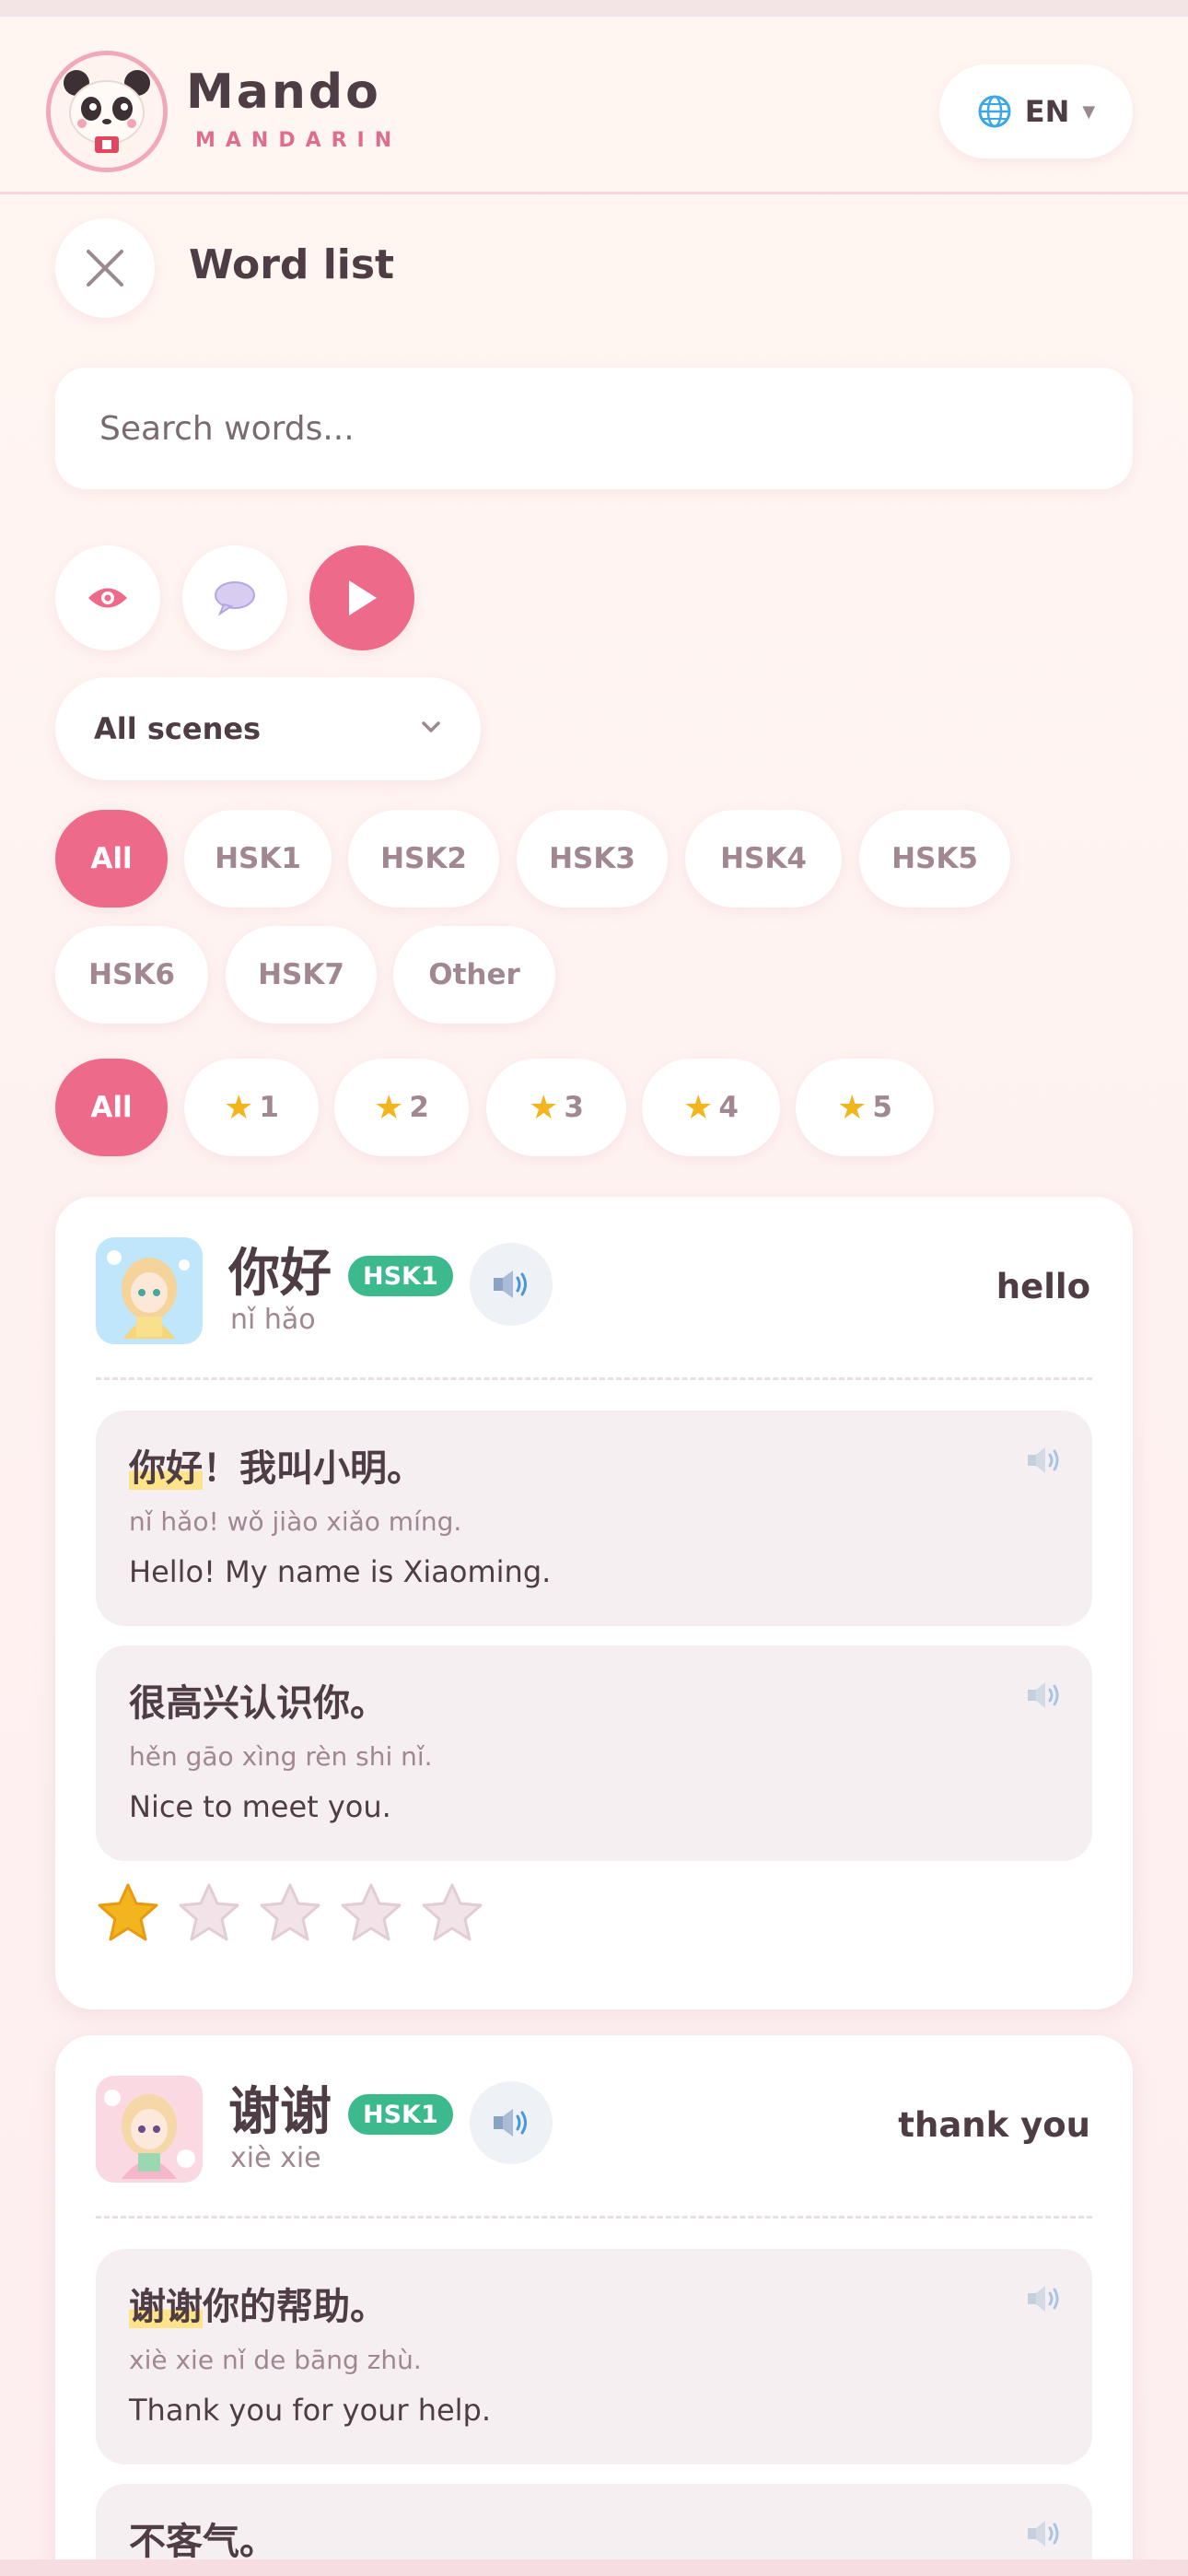 This screenshot has height=2576, width=1188. What do you see at coordinates (311, 2410) in the screenshot?
I see `example-english: Thank you for your help.` at bounding box center [311, 2410].